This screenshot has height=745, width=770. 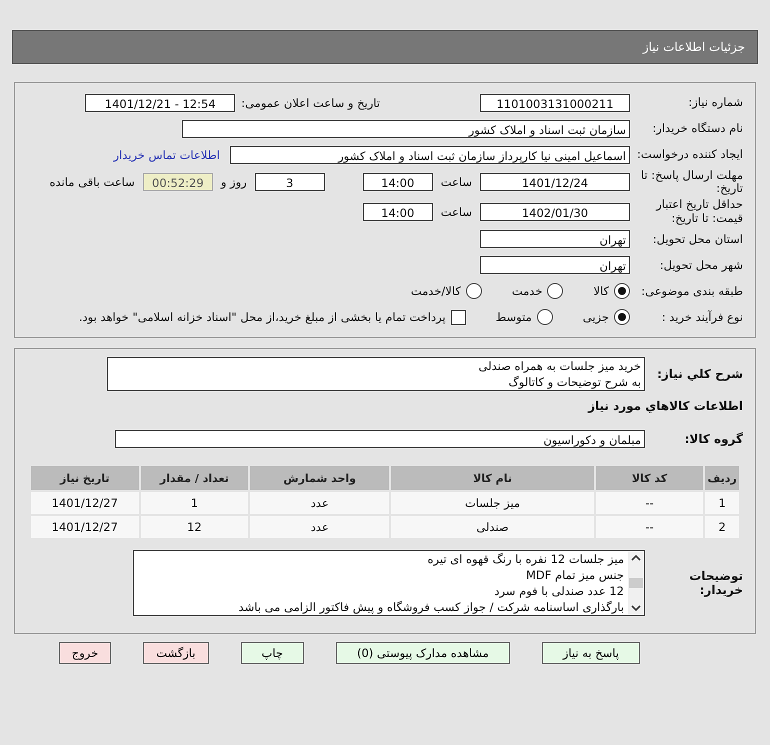 I want to click on field-label: روز و, so click(x=233, y=182).